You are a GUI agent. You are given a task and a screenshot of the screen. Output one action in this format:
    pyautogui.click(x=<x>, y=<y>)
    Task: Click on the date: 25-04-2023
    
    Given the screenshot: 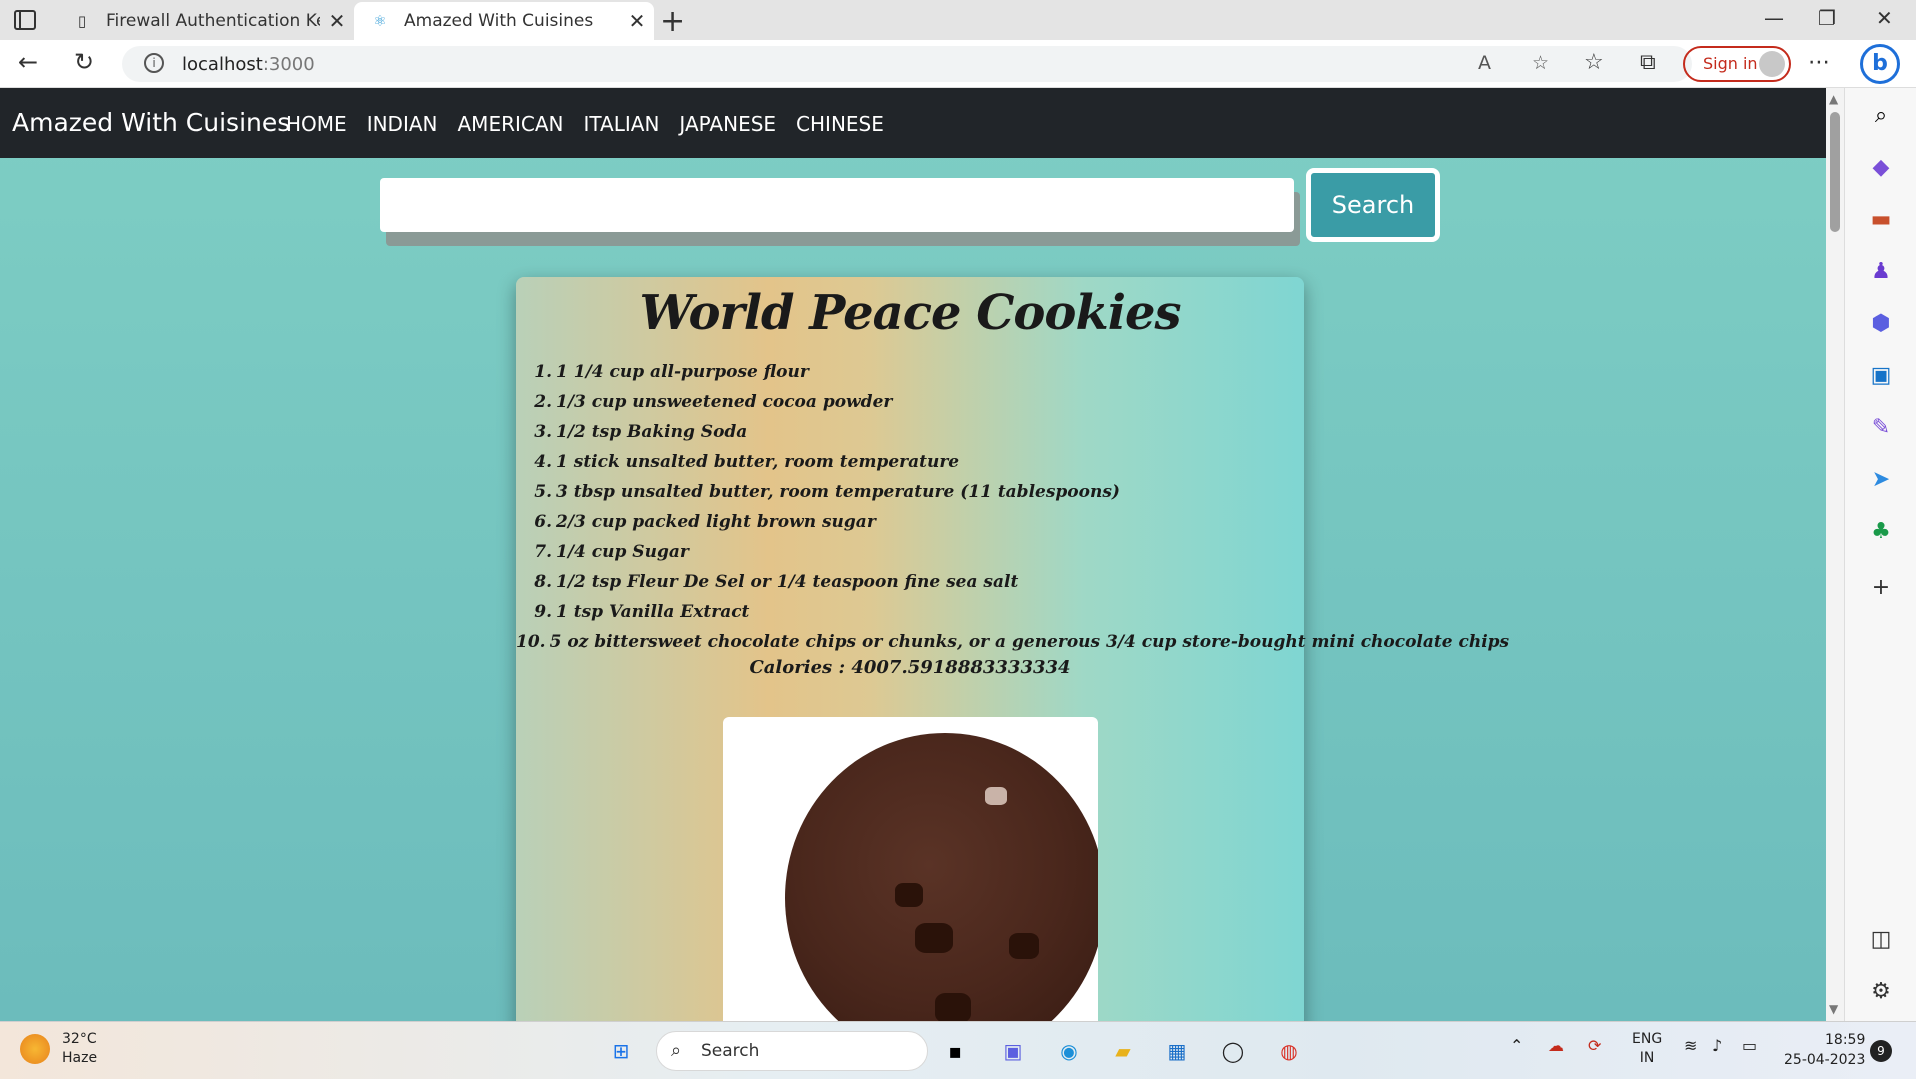 What is the action you would take?
    pyautogui.click(x=1825, y=1060)
    